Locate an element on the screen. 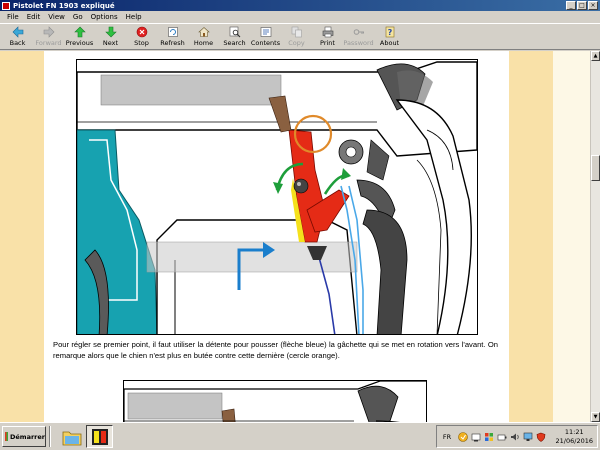  taskbar-explorer-button is located at coordinates (71, 436).